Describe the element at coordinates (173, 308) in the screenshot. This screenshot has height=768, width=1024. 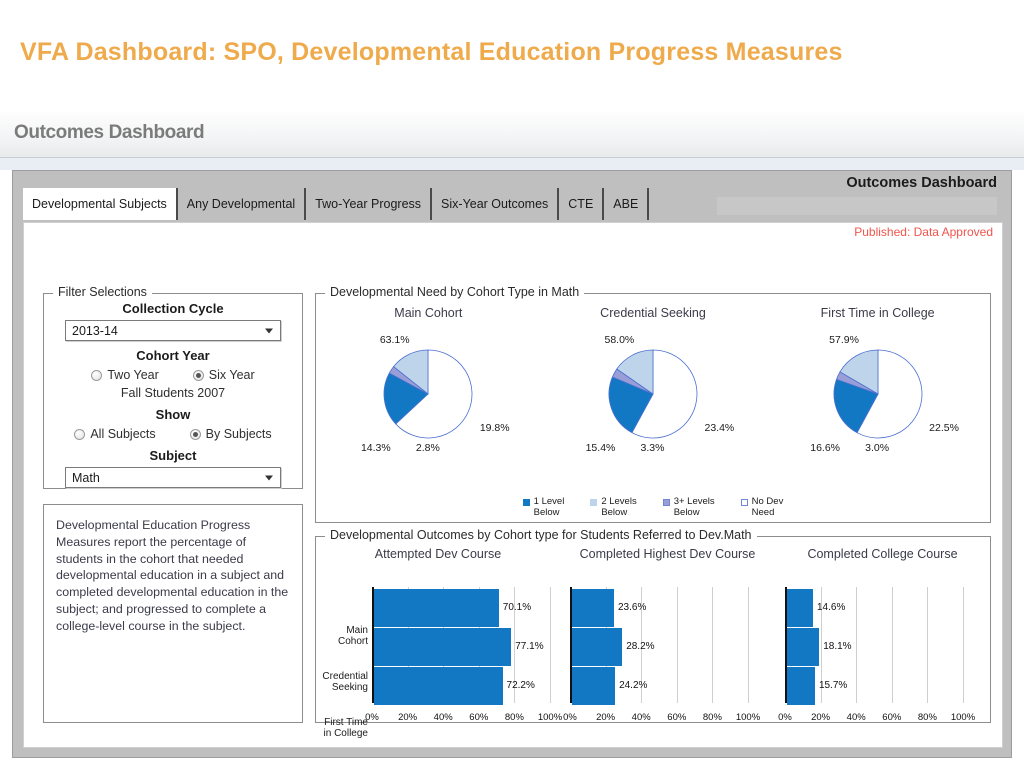
I see `collection-cycle-label: Collection Cycle` at that location.